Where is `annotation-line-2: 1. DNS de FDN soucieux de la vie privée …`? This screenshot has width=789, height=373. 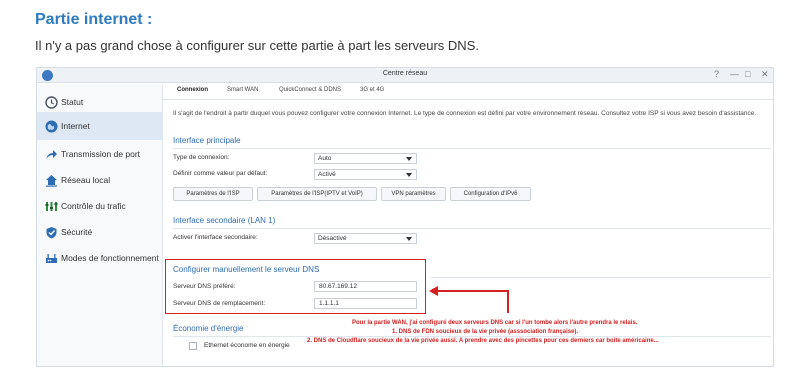
annotation-line-2: 1. DNS de FDN soucieux de la vie privée … is located at coordinates (485, 332).